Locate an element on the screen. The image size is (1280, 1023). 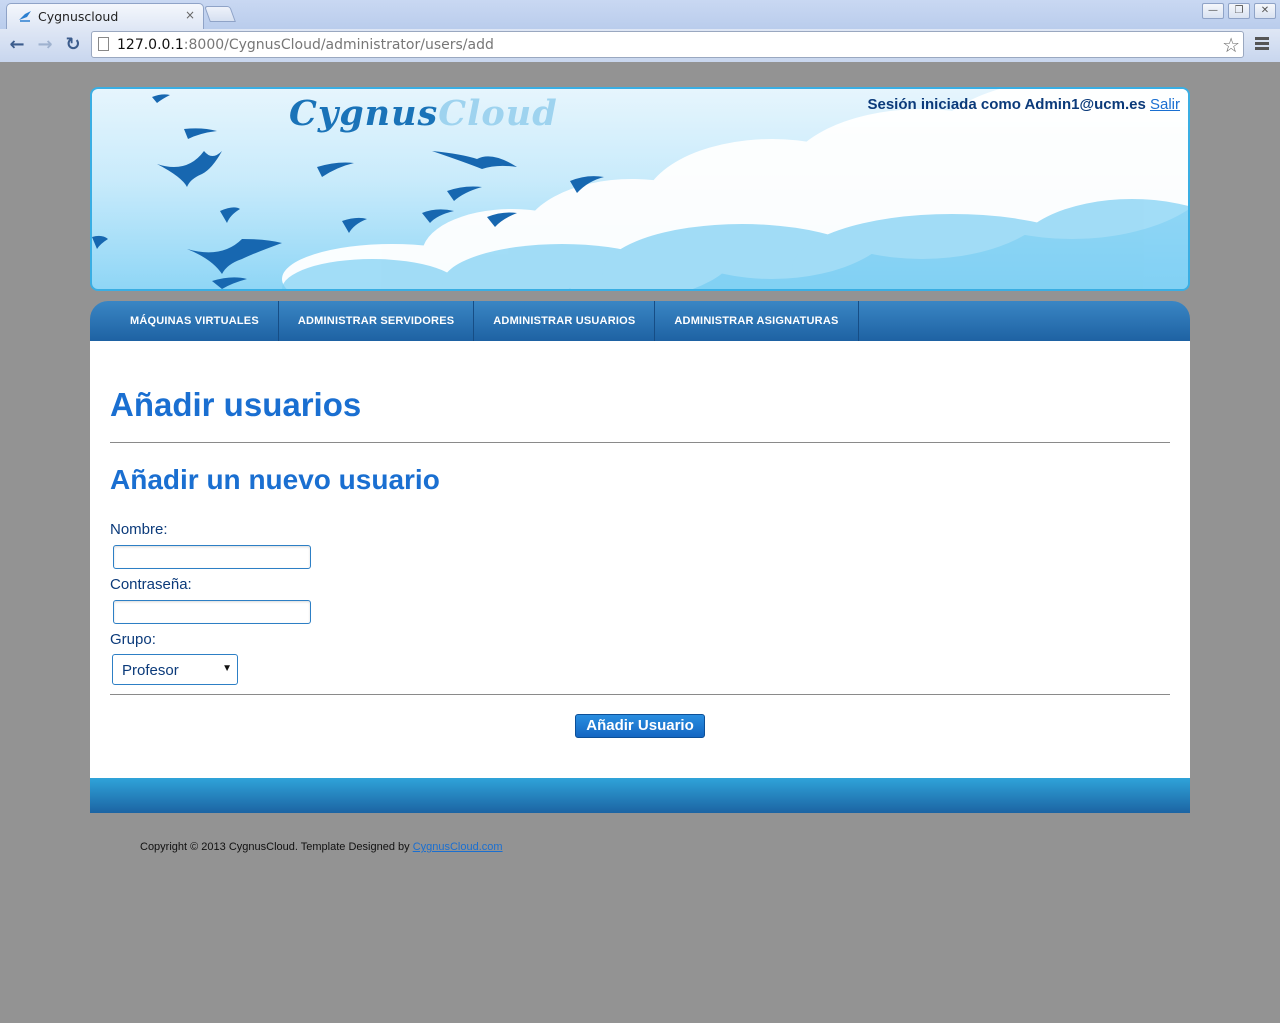
forward-icon: → is located at coordinates (45, 45).